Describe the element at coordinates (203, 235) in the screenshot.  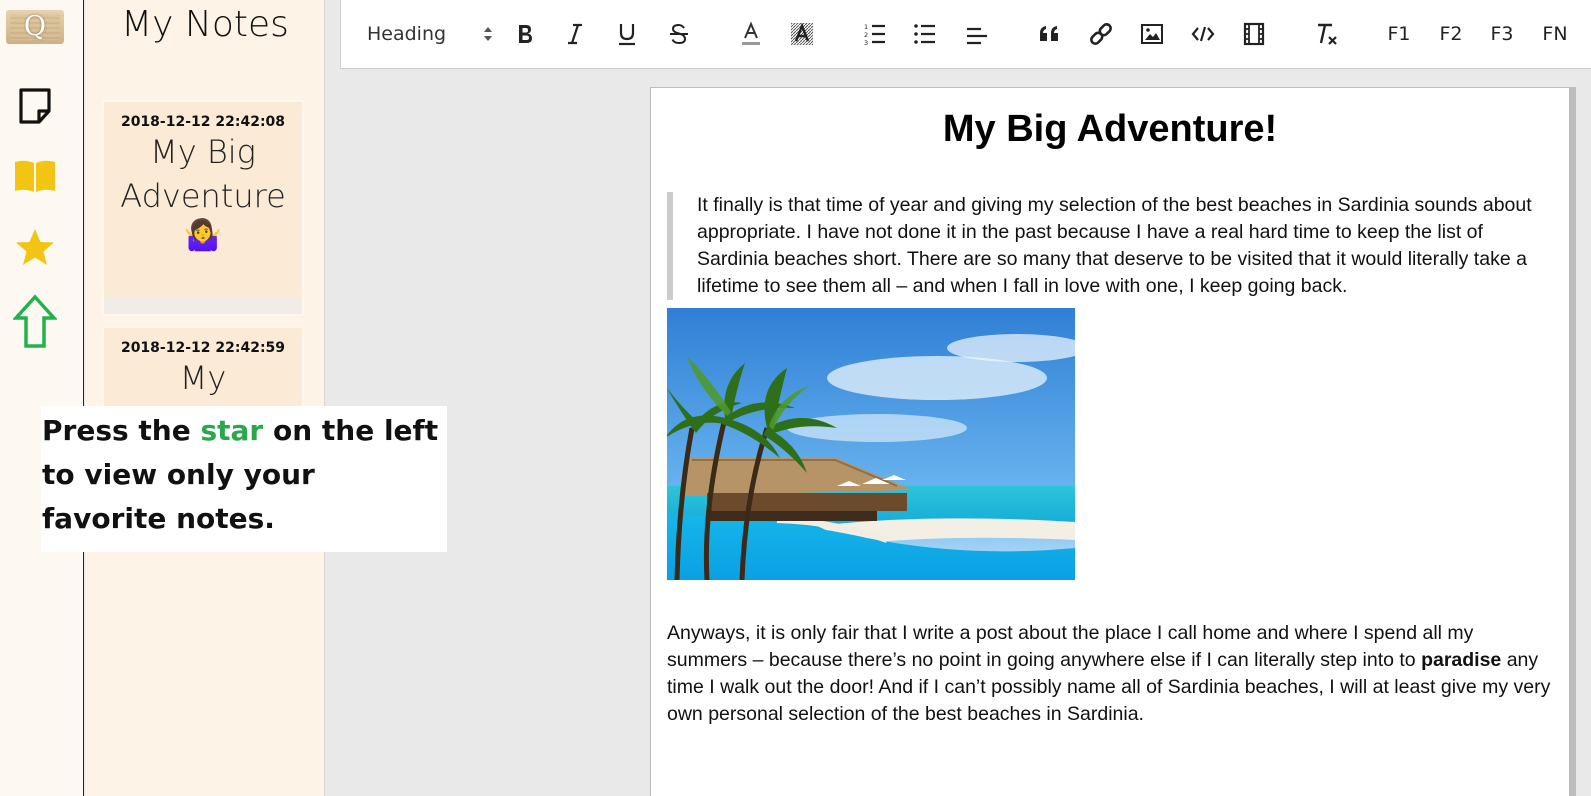
I see `note-emoji: 🤷‍♀️` at that location.